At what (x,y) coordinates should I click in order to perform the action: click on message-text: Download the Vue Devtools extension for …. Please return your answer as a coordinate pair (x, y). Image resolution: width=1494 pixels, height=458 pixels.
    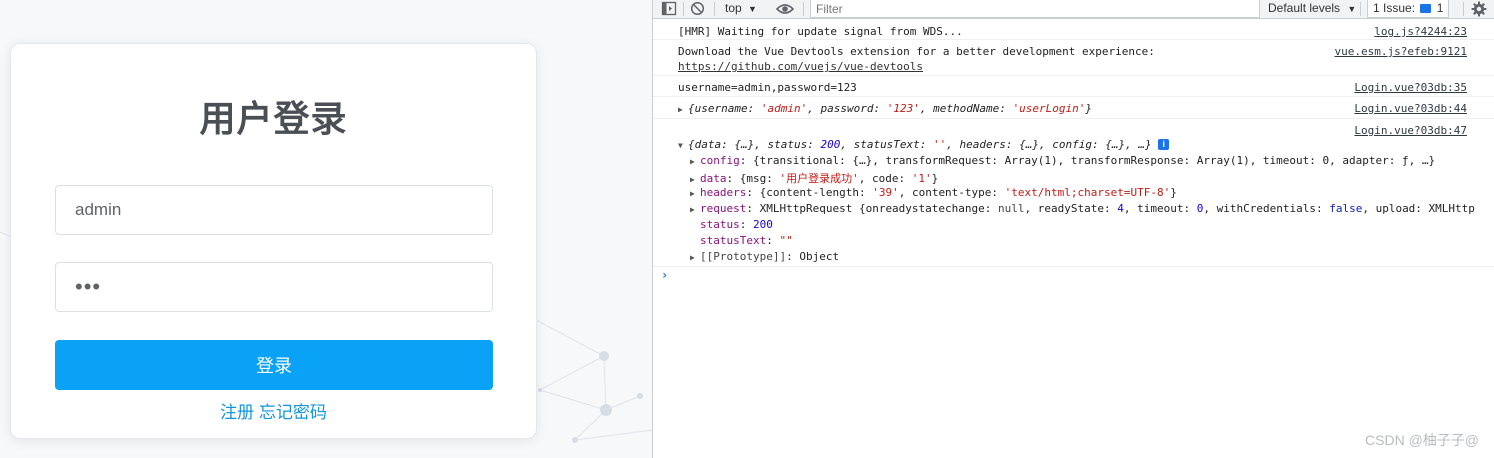
    Looking at the image, I should click on (916, 51).